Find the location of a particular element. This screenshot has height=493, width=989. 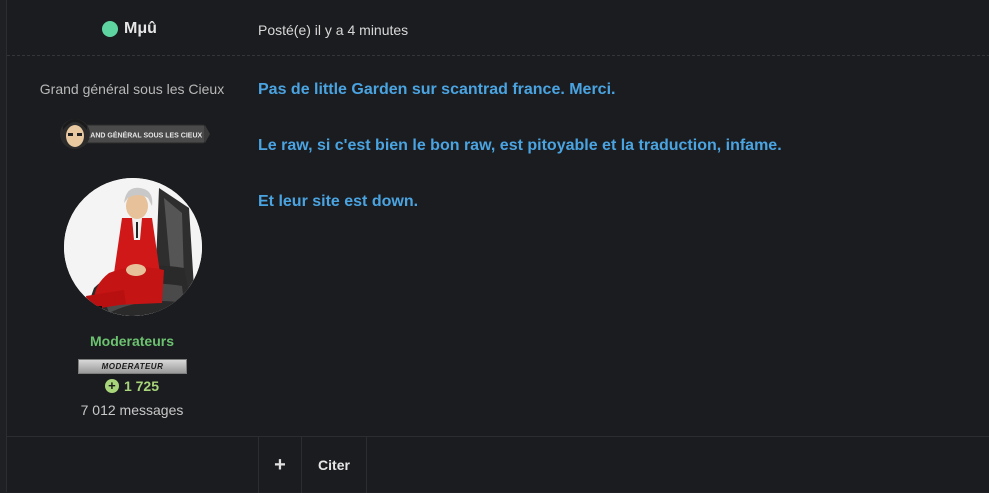

user-group: Moderateurs is located at coordinates (132, 341).